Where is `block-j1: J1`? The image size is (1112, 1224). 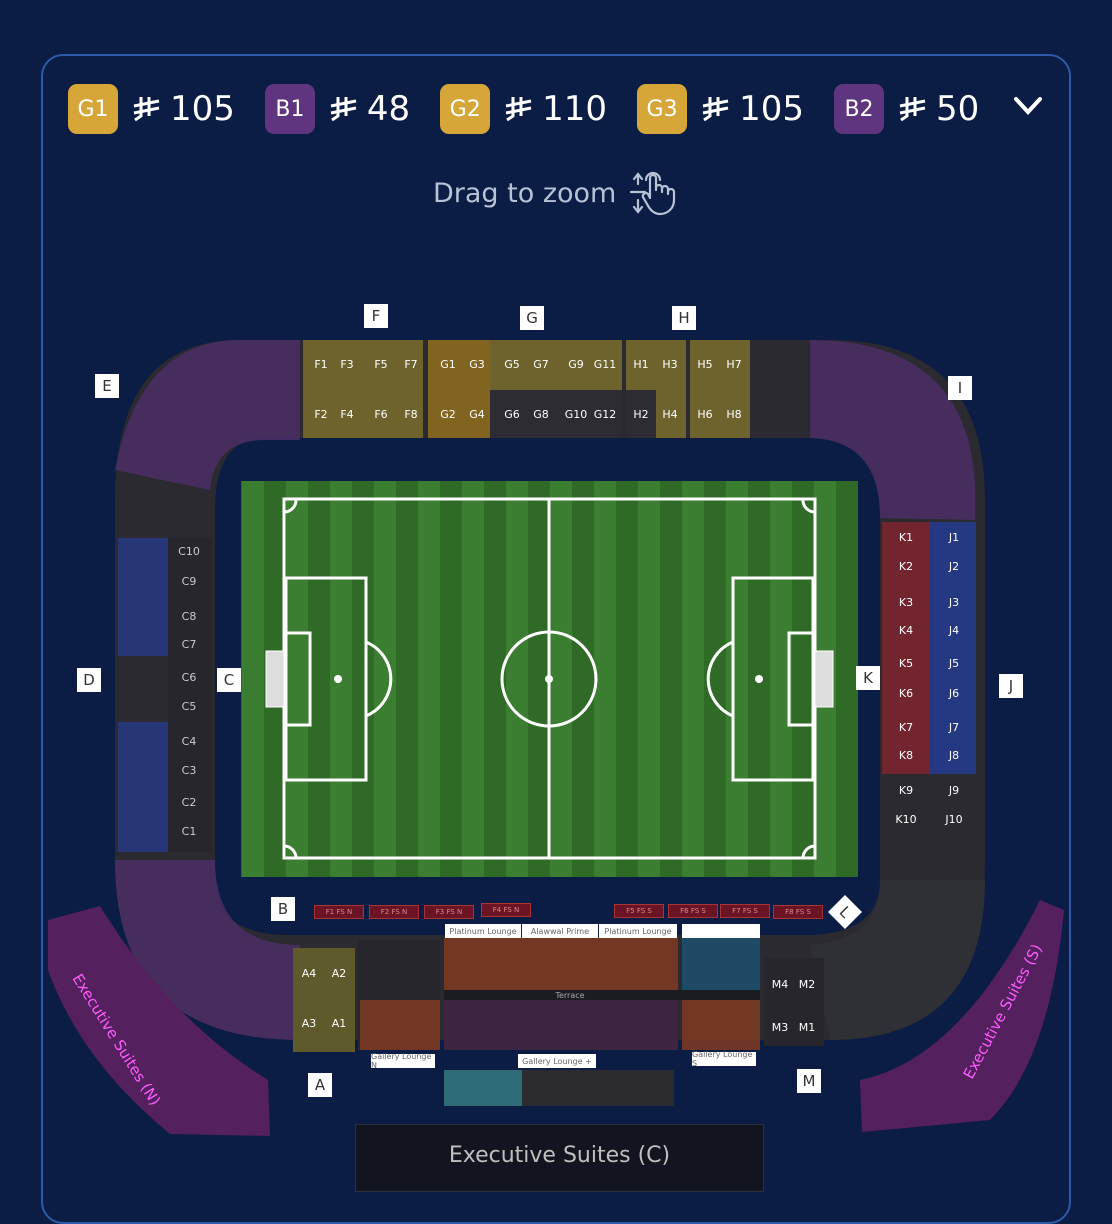
block-j1: J1 is located at coordinates (953, 537).